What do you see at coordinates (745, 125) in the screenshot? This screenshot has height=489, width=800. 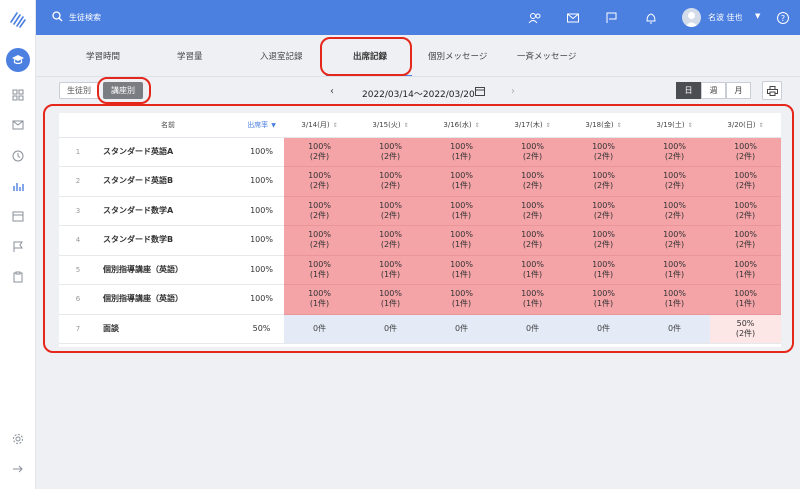 I see `header-date: 3/20(日) ⇕` at bounding box center [745, 125].